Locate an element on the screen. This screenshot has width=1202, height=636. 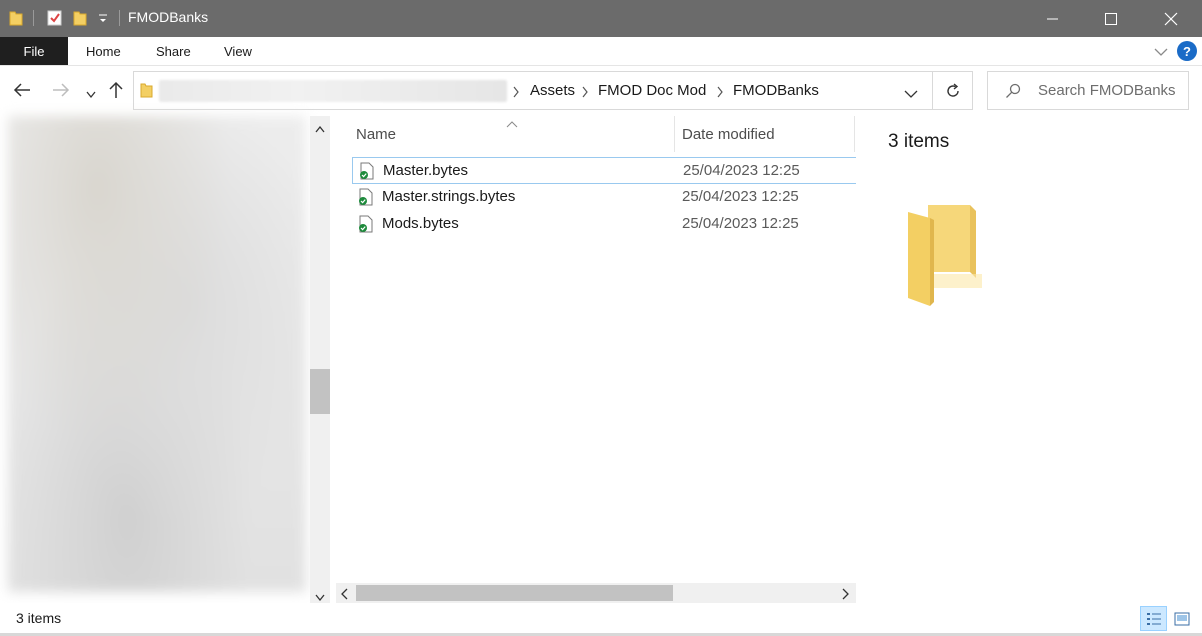
customize-toolbar-dropdown-icon is located at coordinates (103, 21).